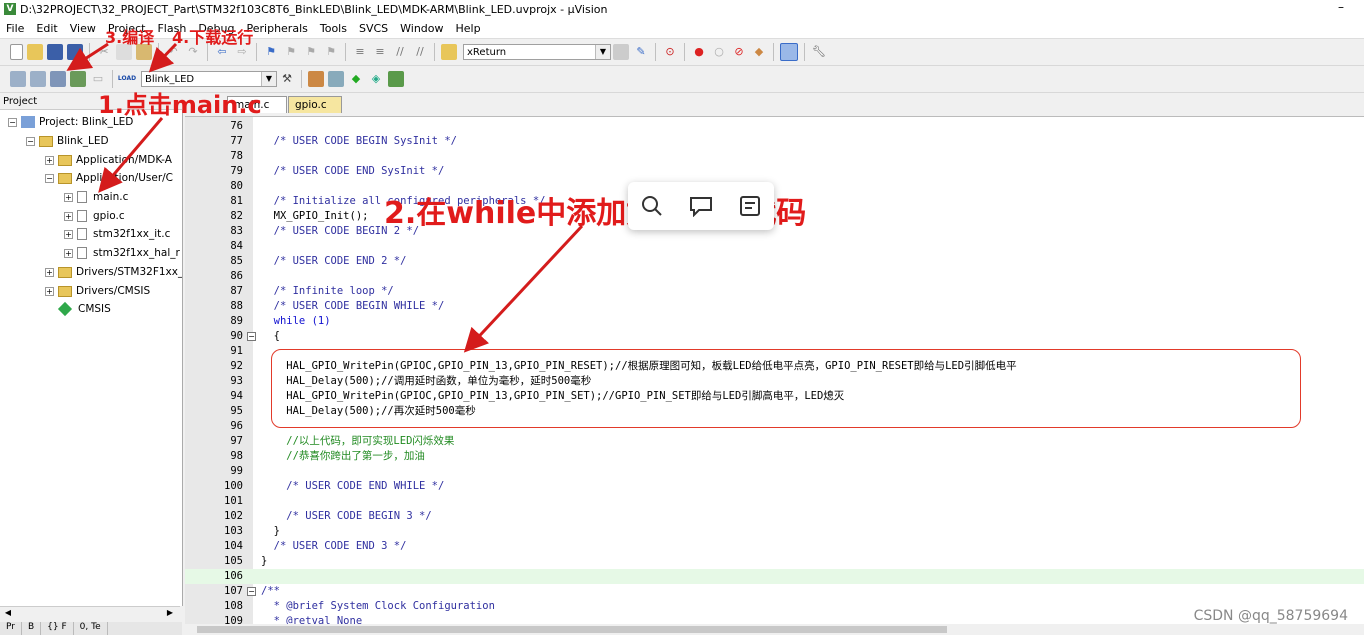 The width and height of the screenshot is (1364, 635). I want to click on bookmark-icon: ⚑, so click(271, 52).